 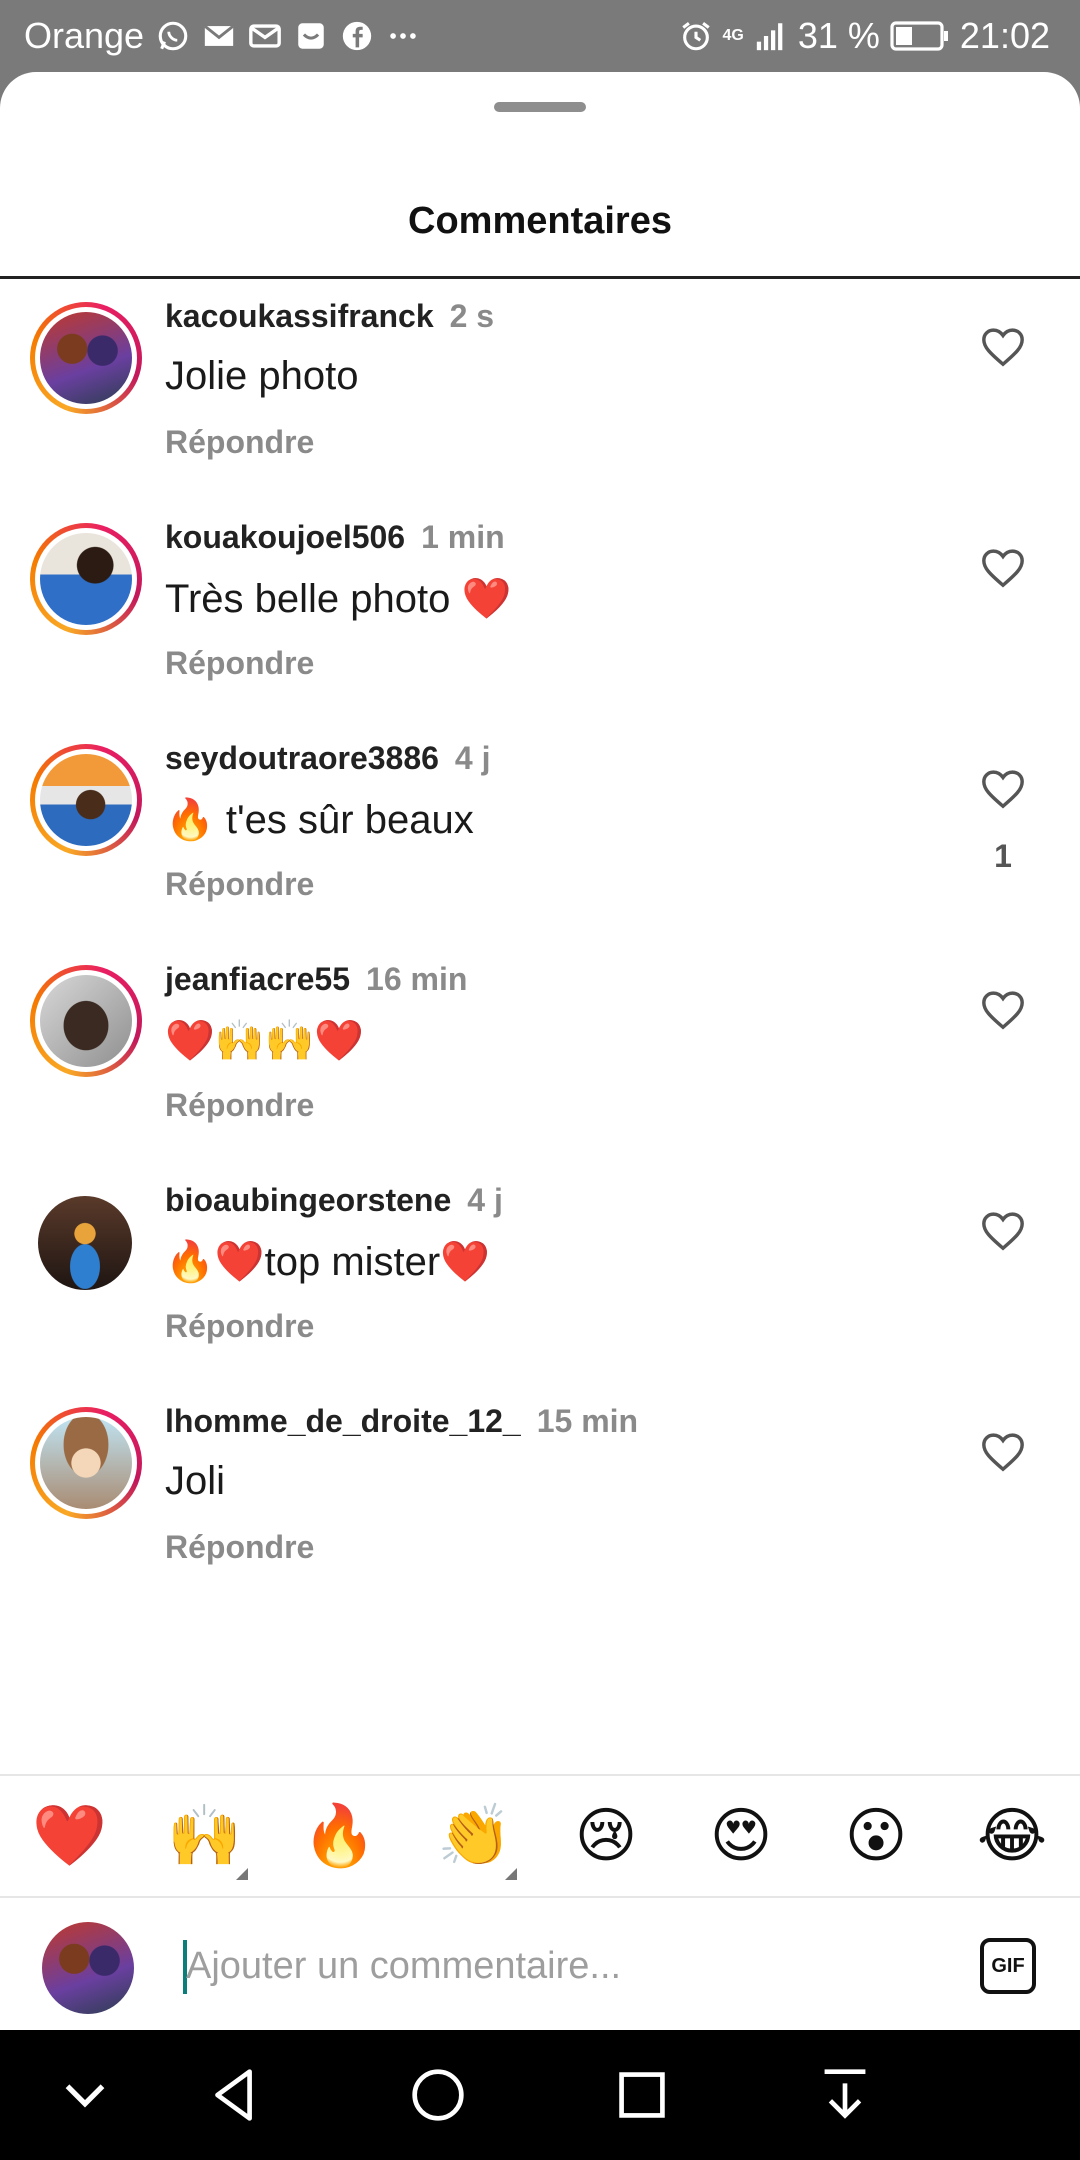 What do you see at coordinates (403, 36) in the screenshot?
I see `more-icon` at bounding box center [403, 36].